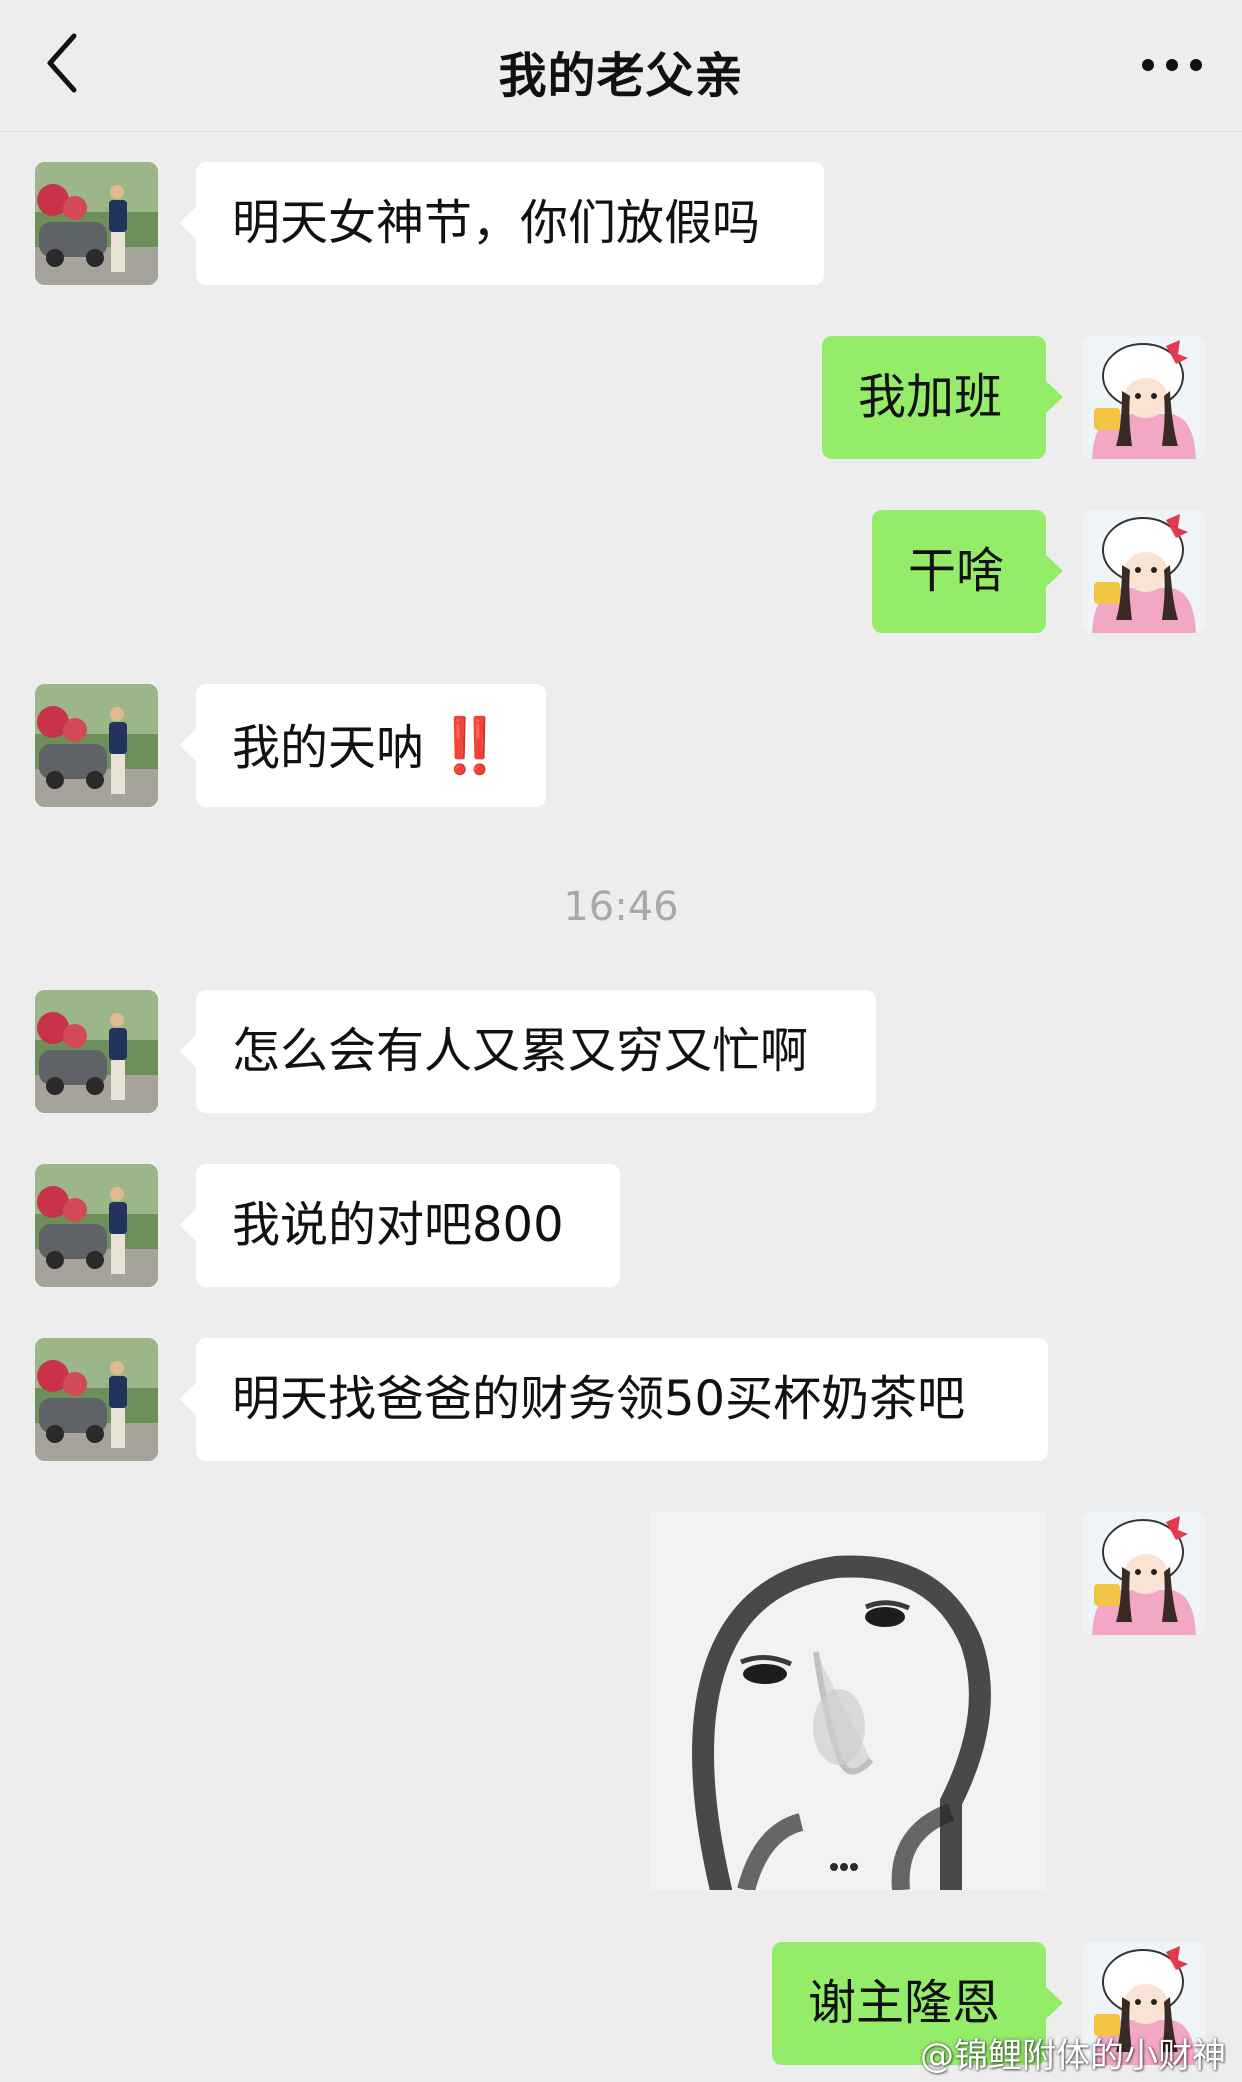  I want to click on message-bubble: 明天女神节，你们放假吗, so click(501, 223).